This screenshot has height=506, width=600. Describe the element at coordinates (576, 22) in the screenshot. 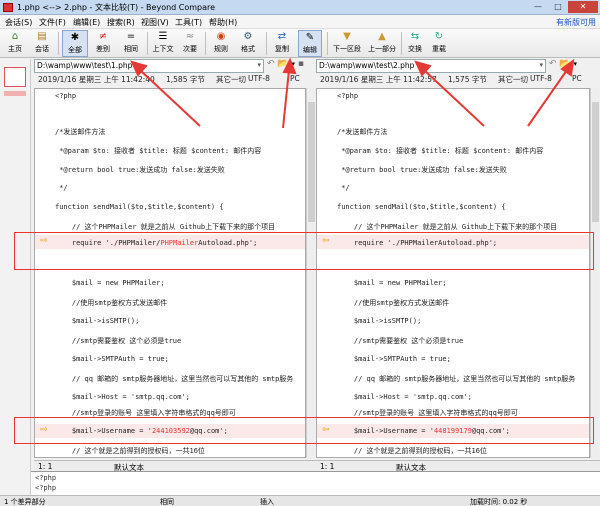

I see `new-version-link: 有新版可用` at that location.